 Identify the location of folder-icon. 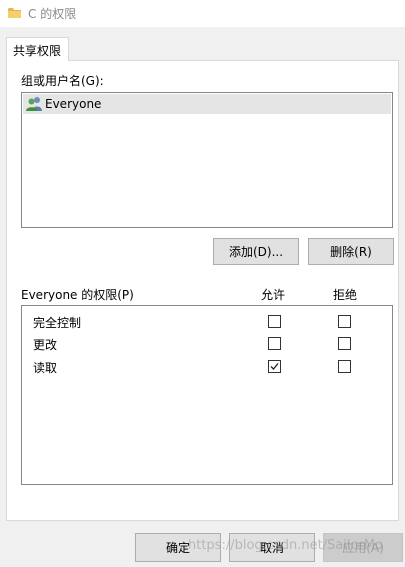
(15, 13).